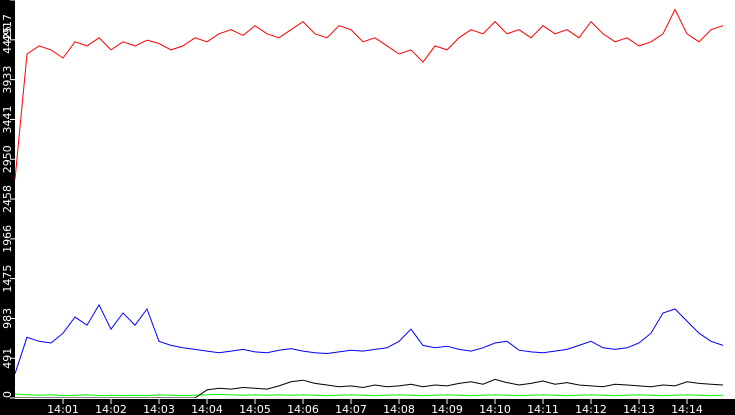 The width and height of the screenshot is (735, 415). What do you see at coordinates (111, 409) in the screenshot?
I see `x-tick-label: 14:02` at bounding box center [111, 409].